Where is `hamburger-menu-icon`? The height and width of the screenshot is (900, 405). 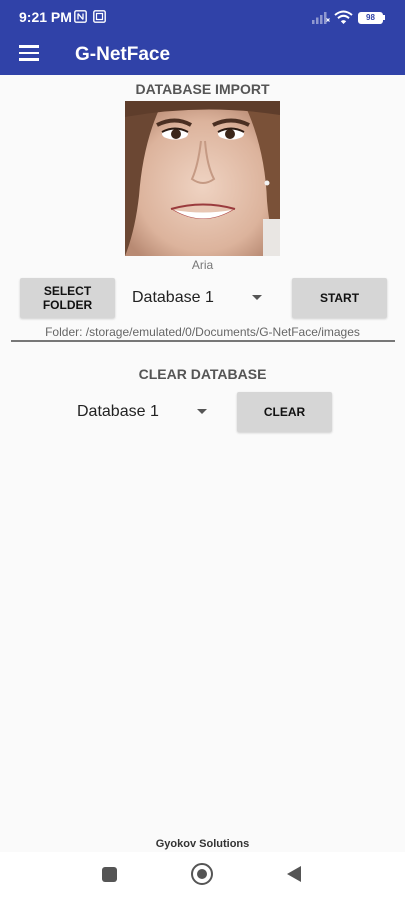
hamburger-menu-icon is located at coordinates (29, 53).